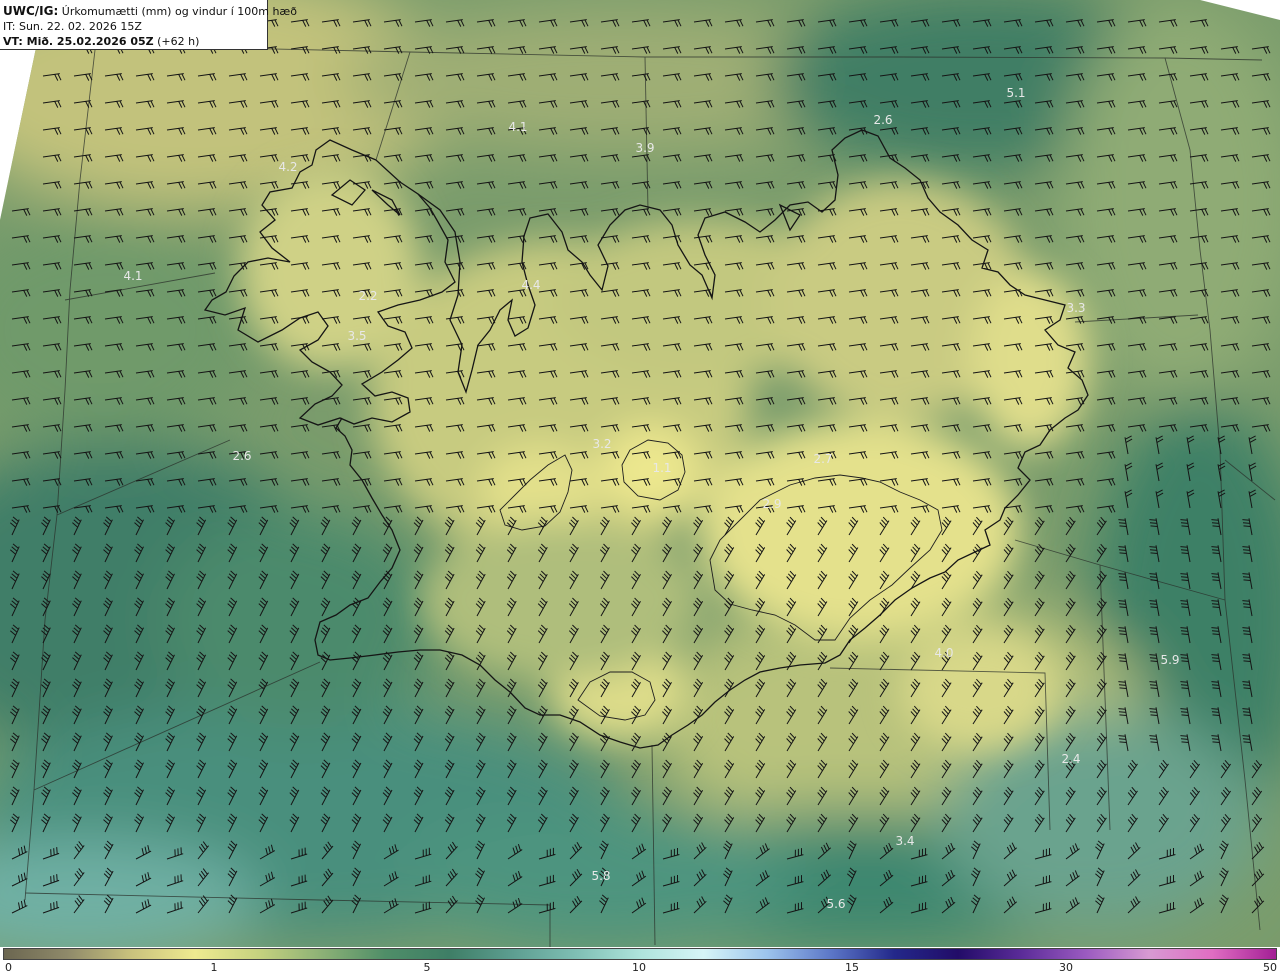  I want to click on value-label: 2.7, so click(822, 459).